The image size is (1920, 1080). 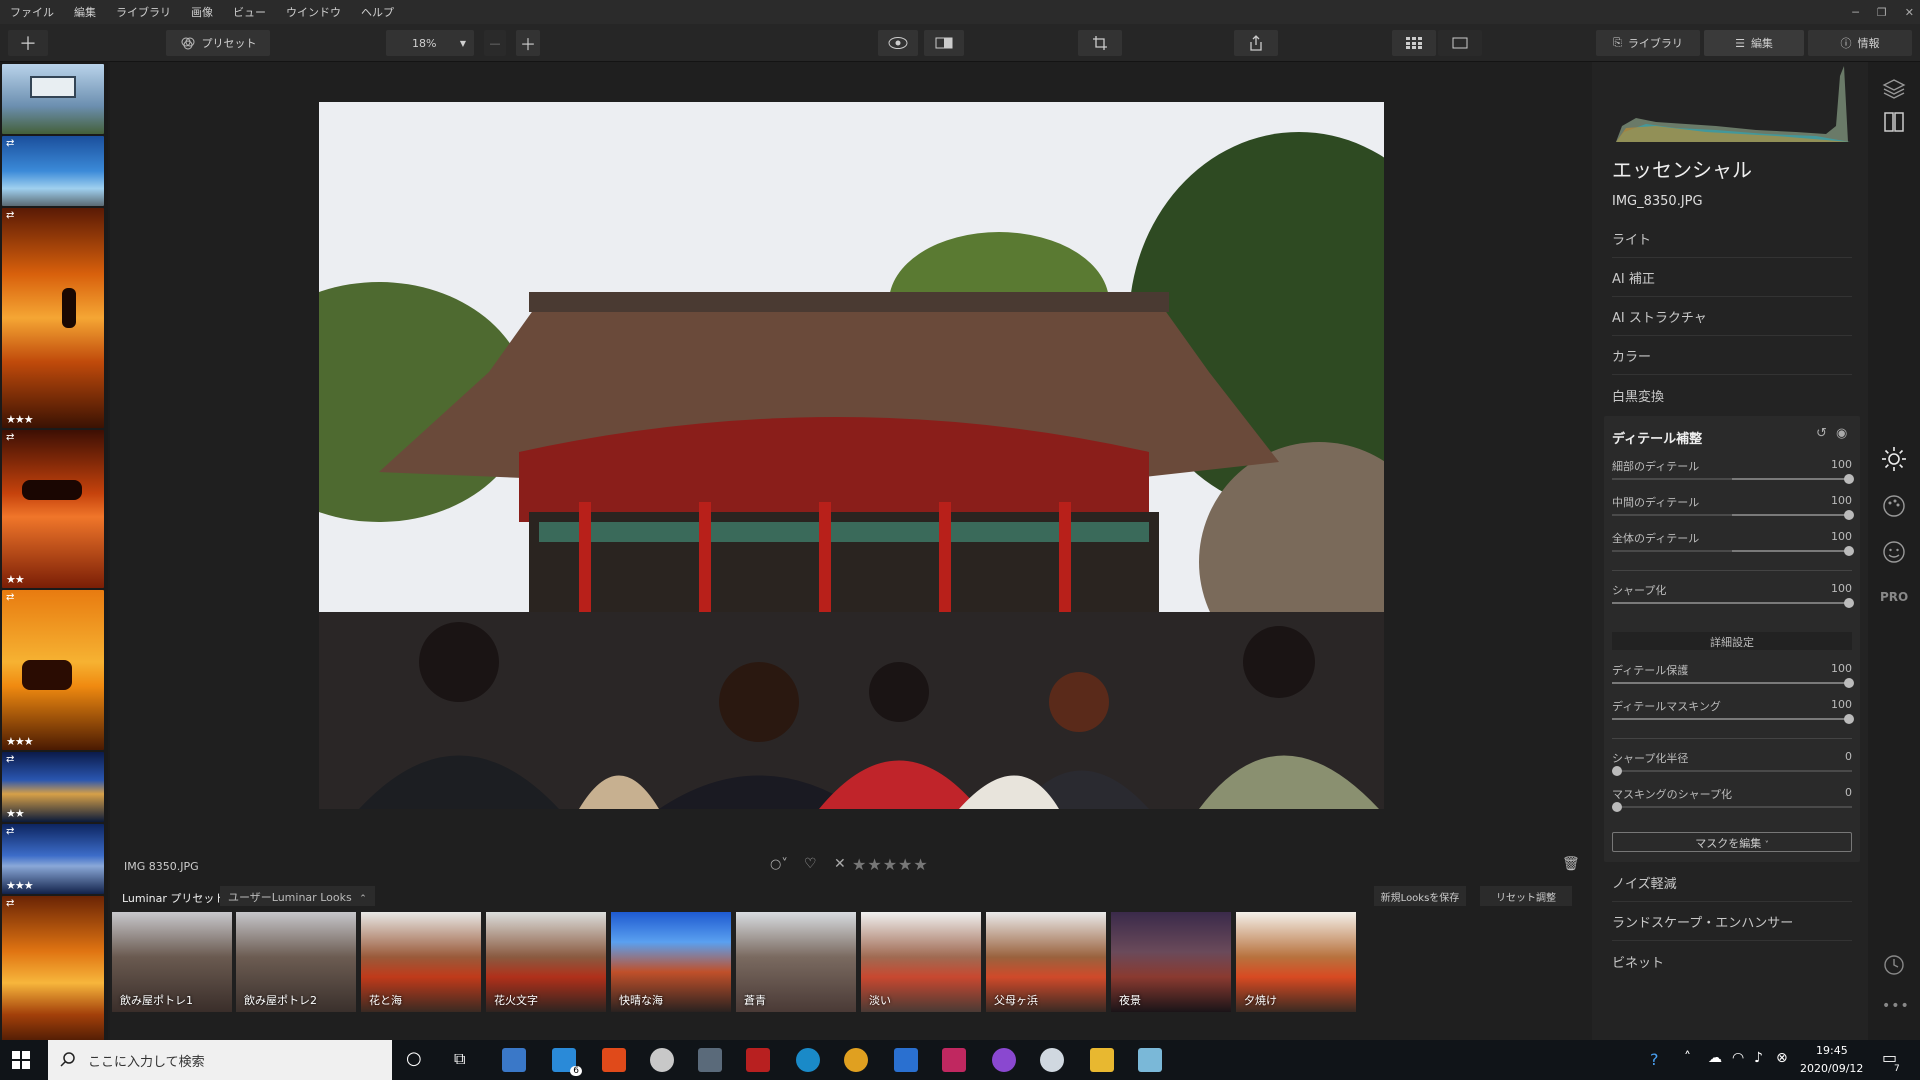 What do you see at coordinates (1894, 597) in the screenshot?
I see `pro-tools-icon: PRO` at bounding box center [1894, 597].